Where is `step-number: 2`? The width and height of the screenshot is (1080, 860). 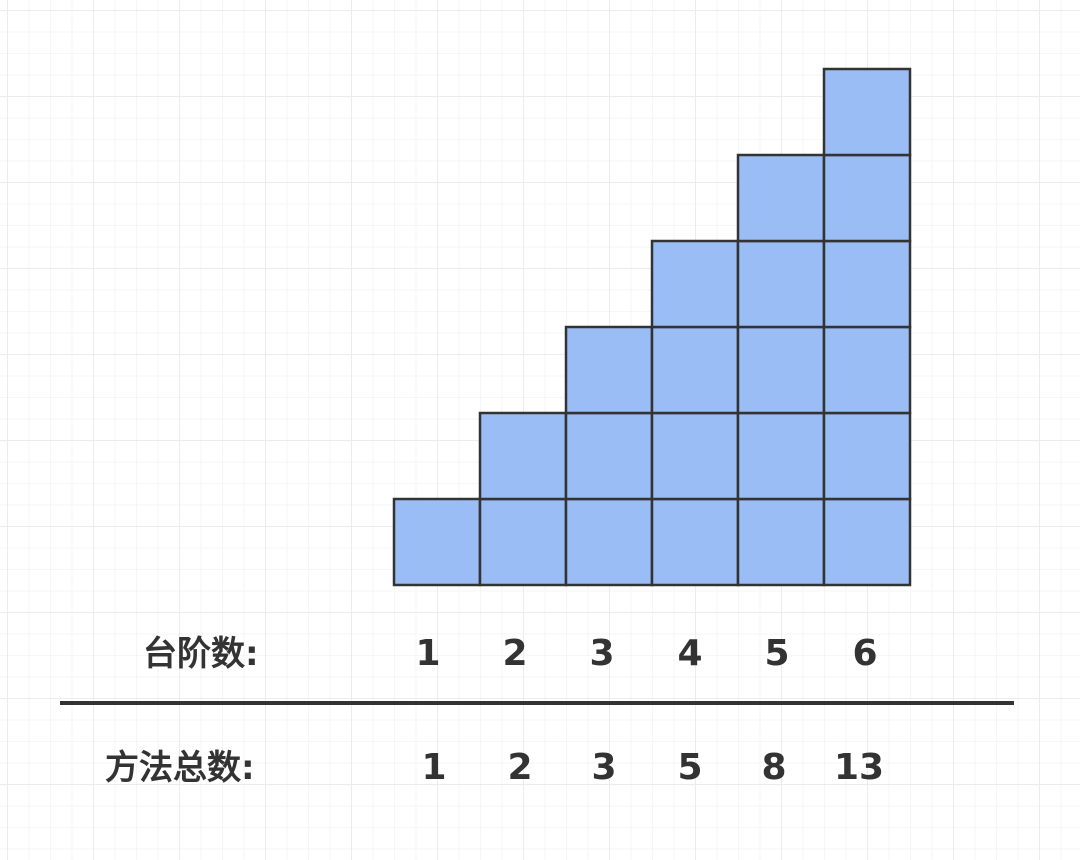 step-number: 2 is located at coordinates (515, 653).